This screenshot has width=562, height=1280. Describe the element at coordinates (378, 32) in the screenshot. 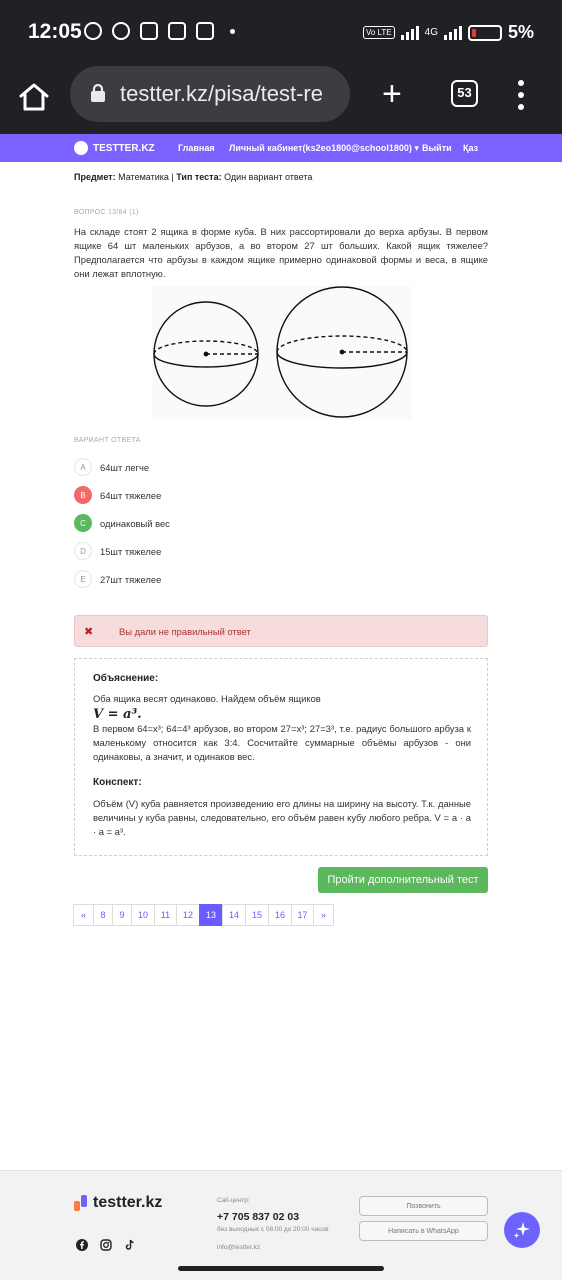

I see `volte-icon: Vo LTE` at that location.